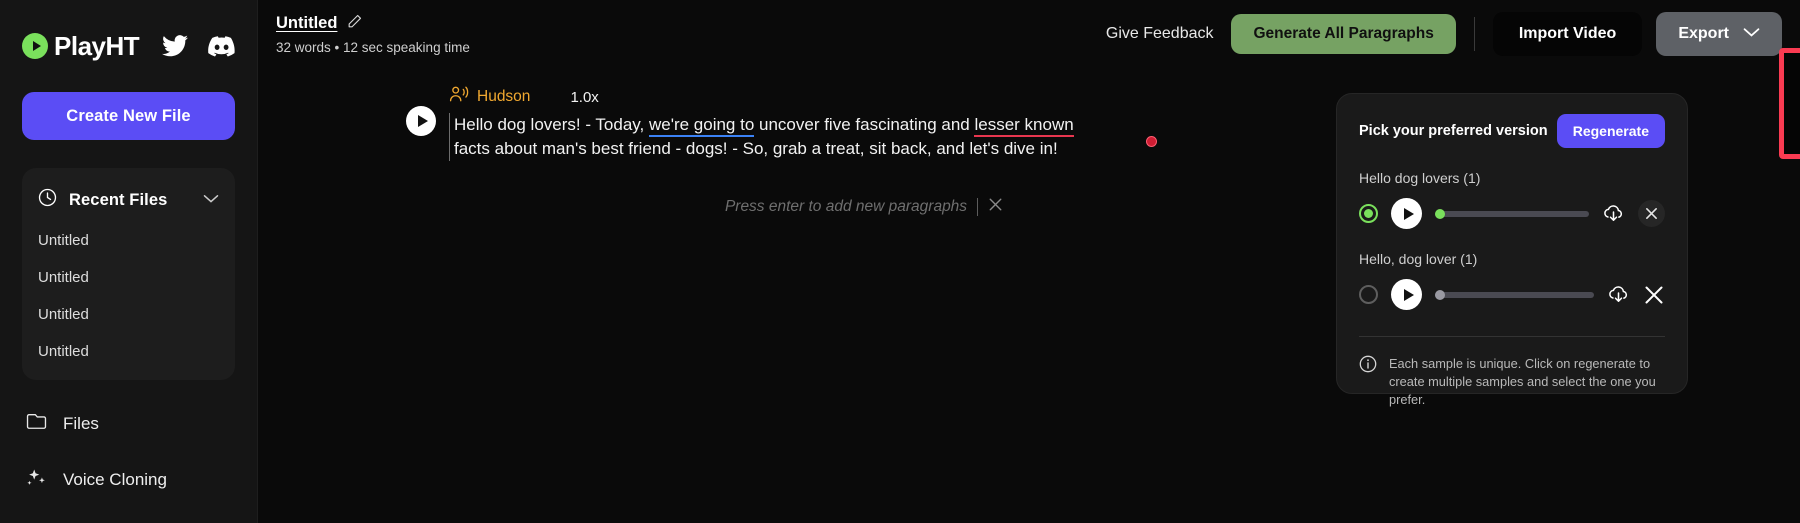 This screenshot has width=1800, height=523. Describe the element at coordinates (1368, 213) in the screenshot. I see `sample-radio-selected` at that location.